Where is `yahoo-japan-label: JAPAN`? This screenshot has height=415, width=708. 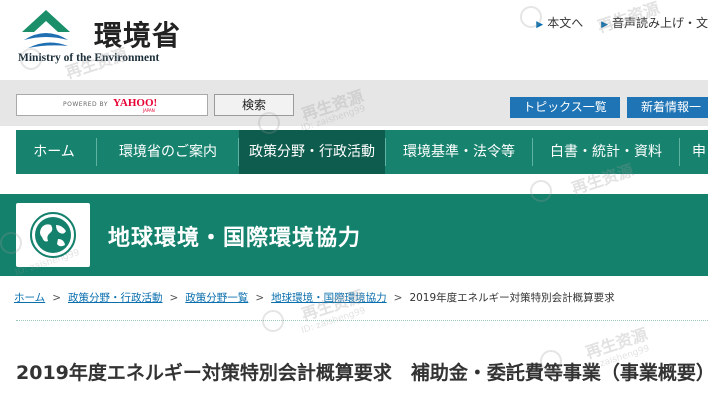 yahoo-japan-label: JAPAN is located at coordinates (149, 110).